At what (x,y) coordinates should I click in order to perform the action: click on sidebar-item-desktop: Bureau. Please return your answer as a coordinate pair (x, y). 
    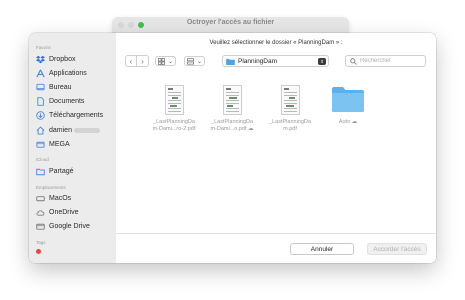
    Looking at the image, I should click on (72, 87).